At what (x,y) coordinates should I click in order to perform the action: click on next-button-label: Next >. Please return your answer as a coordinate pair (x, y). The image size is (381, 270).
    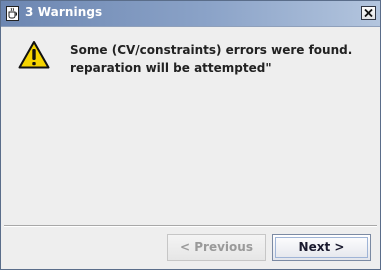
    Looking at the image, I should click on (321, 247).